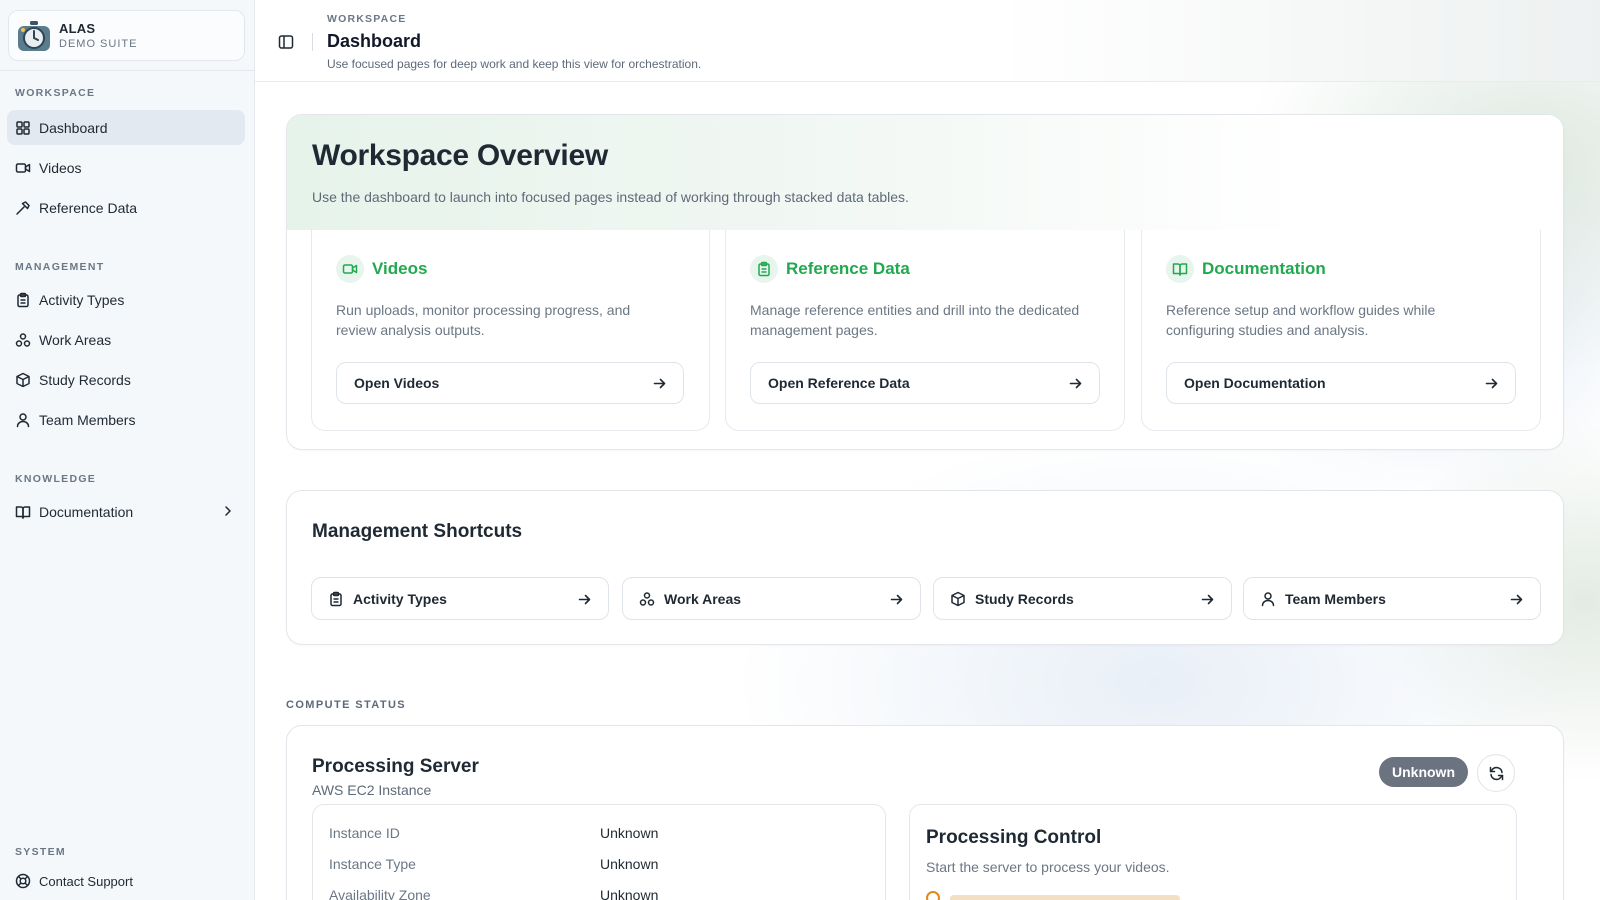  What do you see at coordinates (629, 893) in the screenshot?
I see `info-value-availability-zone: Unknown` at bounding box center [629, 893].